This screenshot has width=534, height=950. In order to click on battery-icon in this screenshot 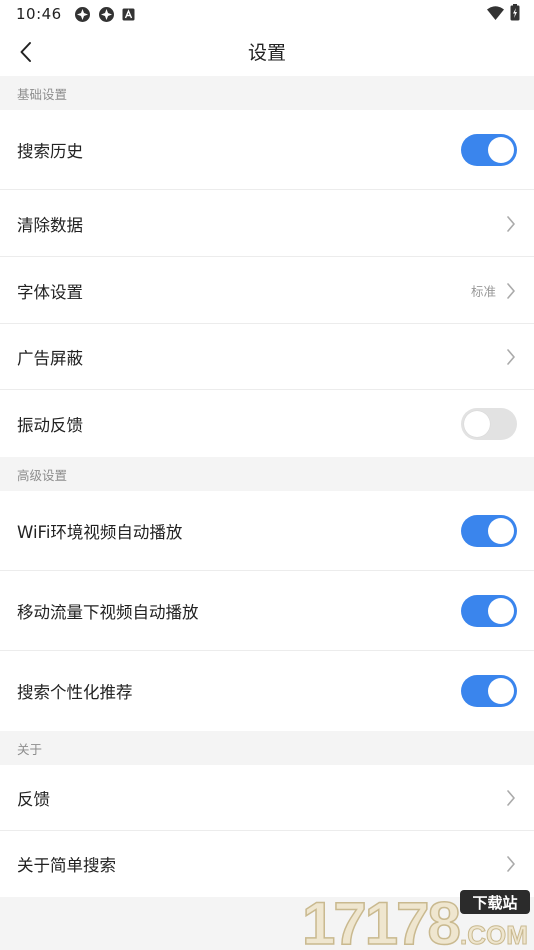, I will do `click(515, 12)`.